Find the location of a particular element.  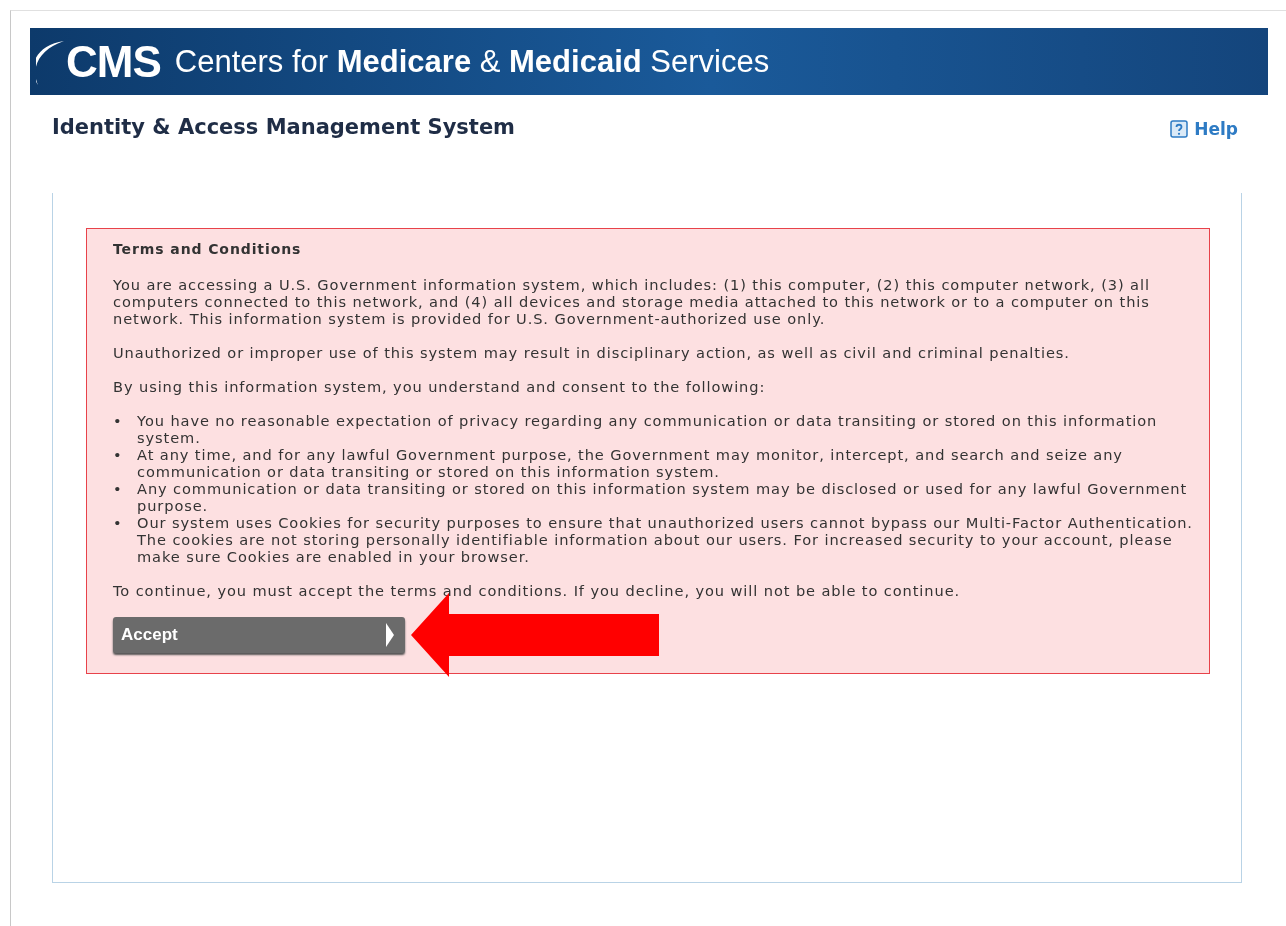

help-icon is located at coordinates (1179, 129).